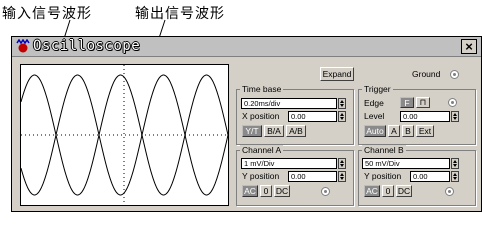 The height and width of the screenshot is (240, 482). What do you see at coordinates (404, 191) in the screenshot?
I see `channel-b-dc-button: DC` at bounding box center [404, 191].